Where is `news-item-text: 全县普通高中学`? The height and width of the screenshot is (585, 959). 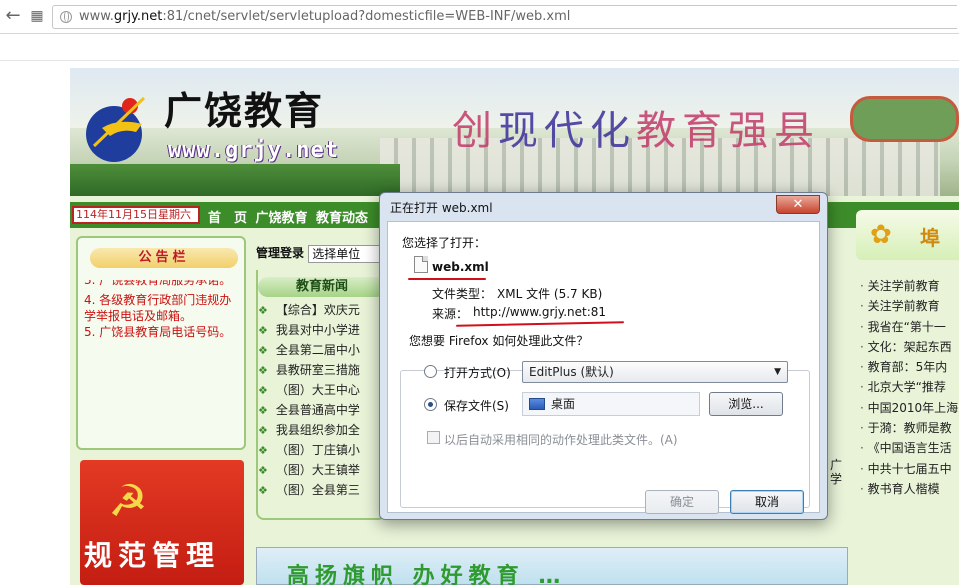 news-item-text: 全县普通高中学 is located at coordinates (317, 410).